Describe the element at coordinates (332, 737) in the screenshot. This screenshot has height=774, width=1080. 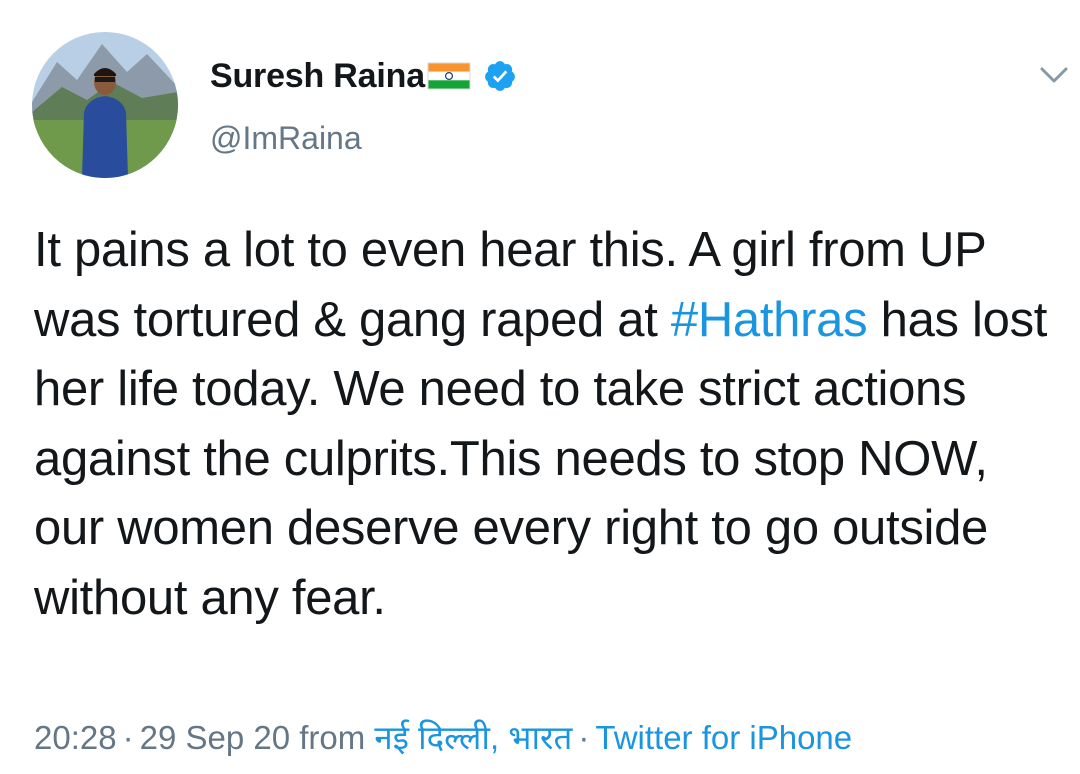
I see `from-label: from` at that location.